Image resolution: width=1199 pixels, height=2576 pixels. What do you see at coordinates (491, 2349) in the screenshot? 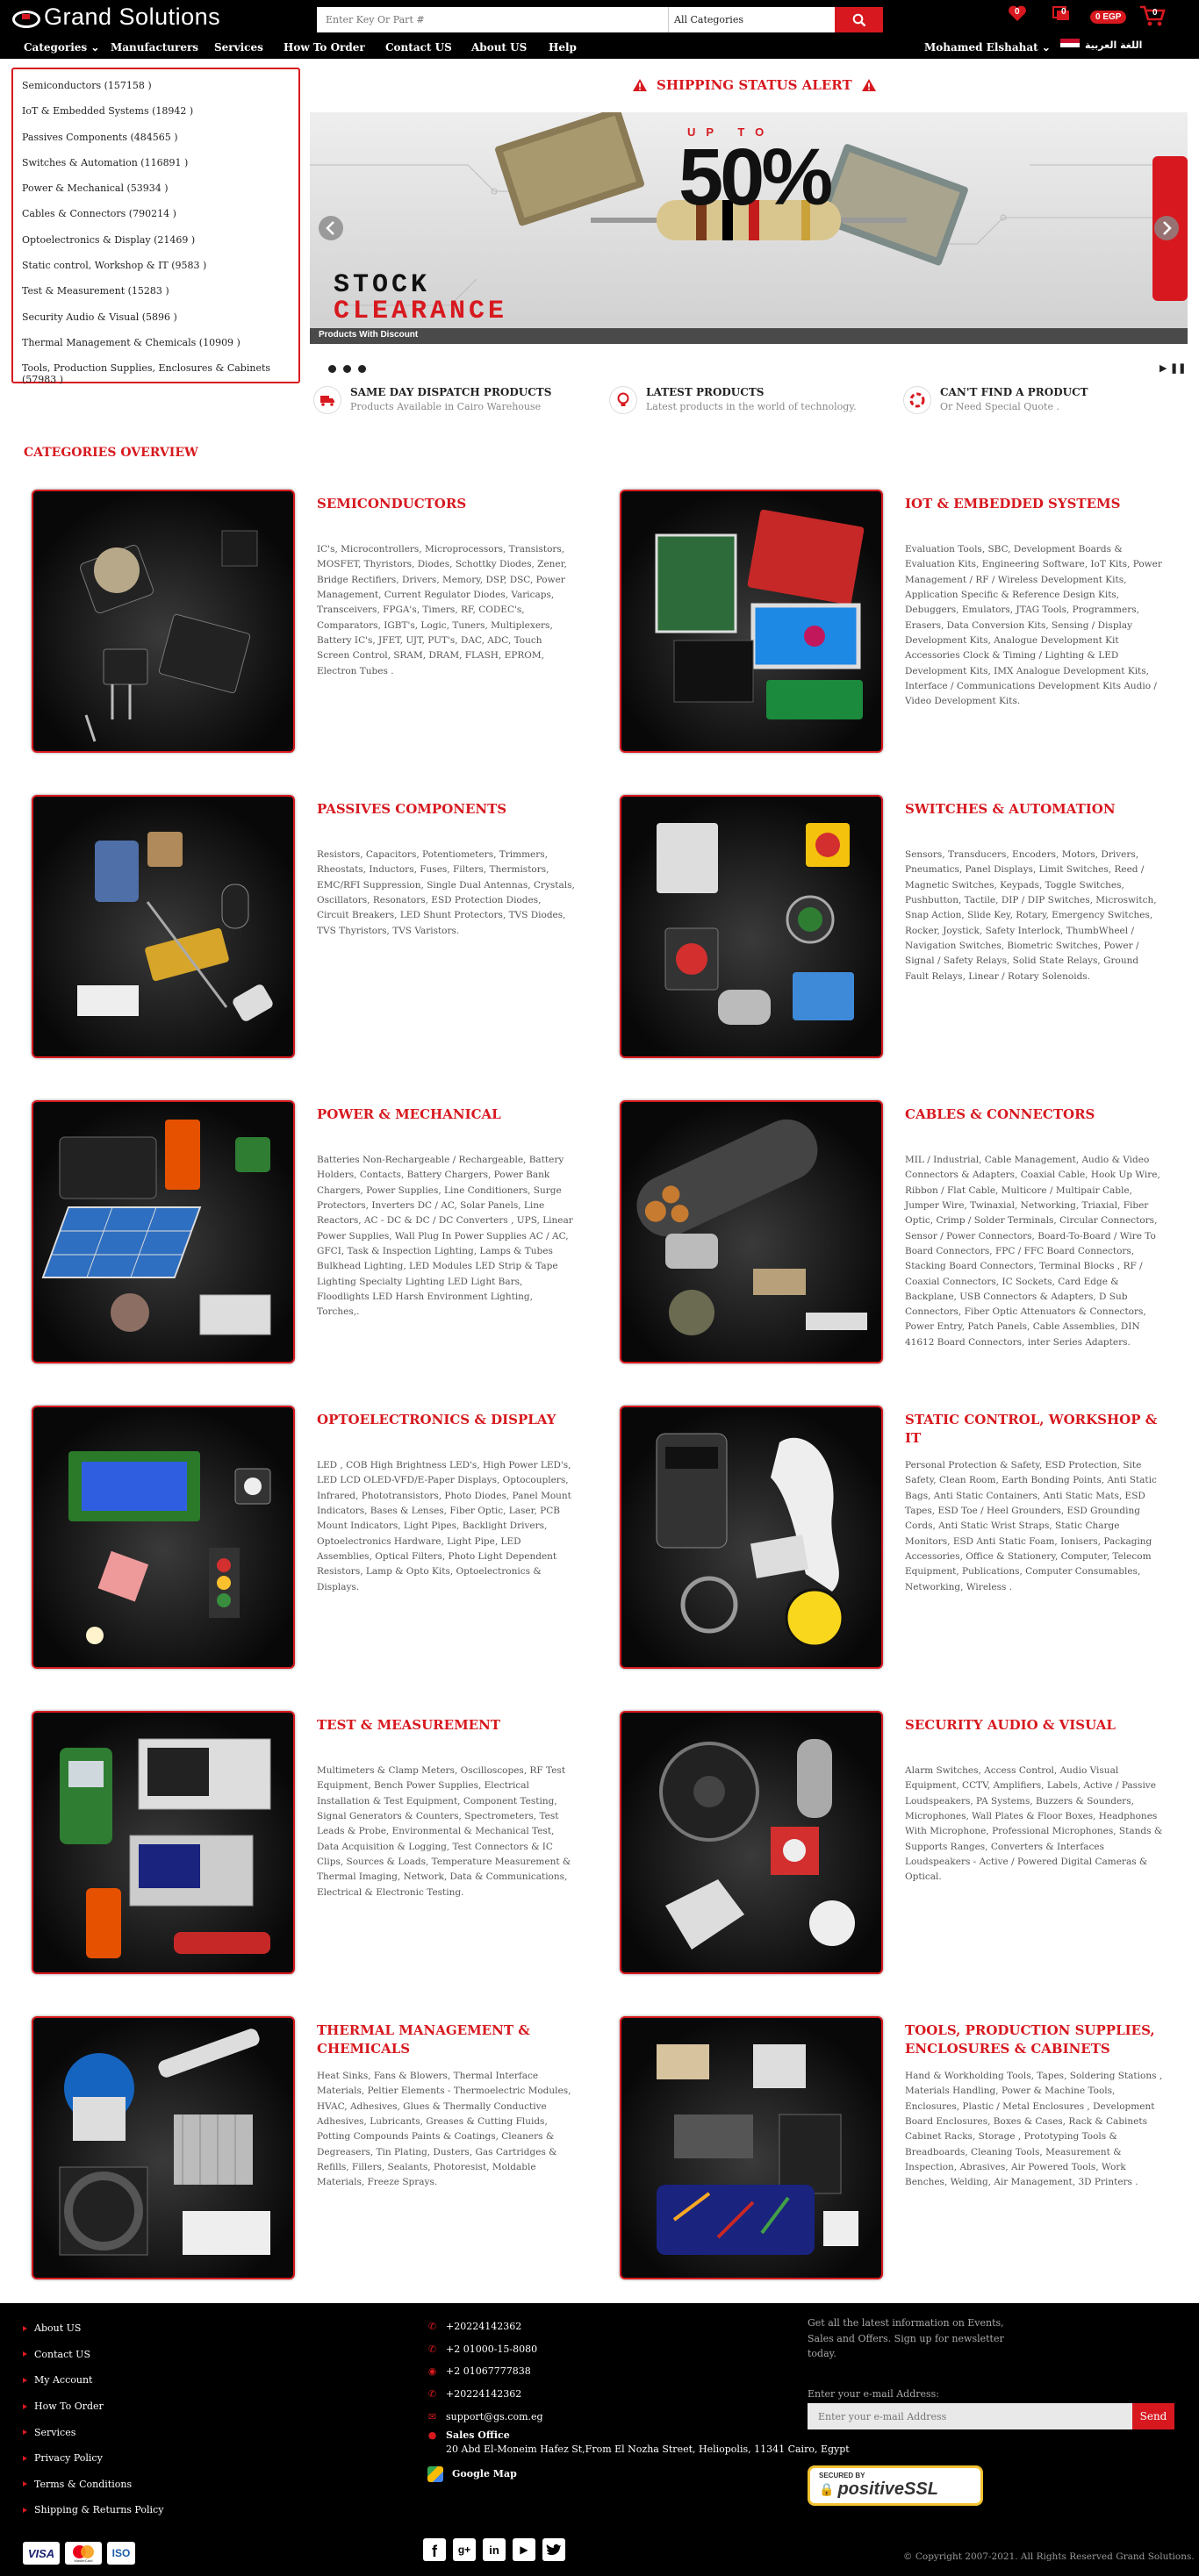
I see `phone-number: +2 01000-15-8080` at bounding box center [491, 2349].